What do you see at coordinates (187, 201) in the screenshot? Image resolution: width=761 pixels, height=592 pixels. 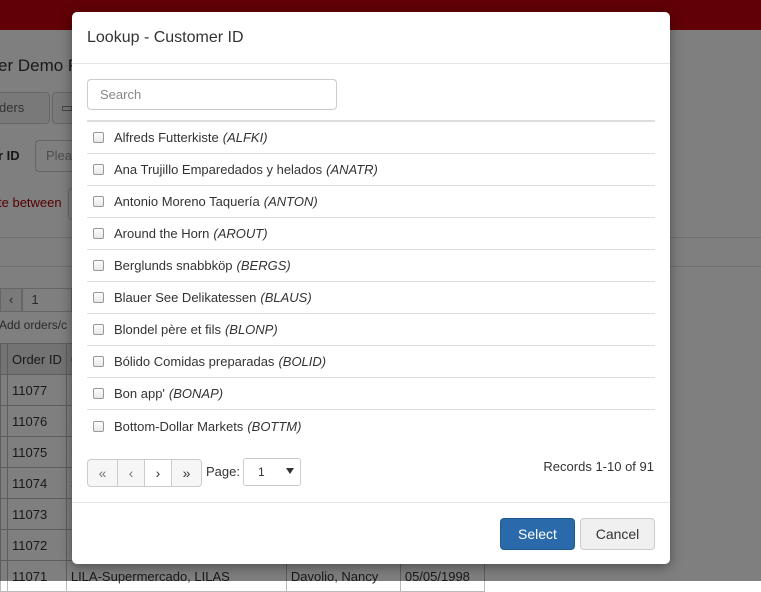 I see `item-name: Antonio Moreno Taquería` at bounding box center [187, 201].